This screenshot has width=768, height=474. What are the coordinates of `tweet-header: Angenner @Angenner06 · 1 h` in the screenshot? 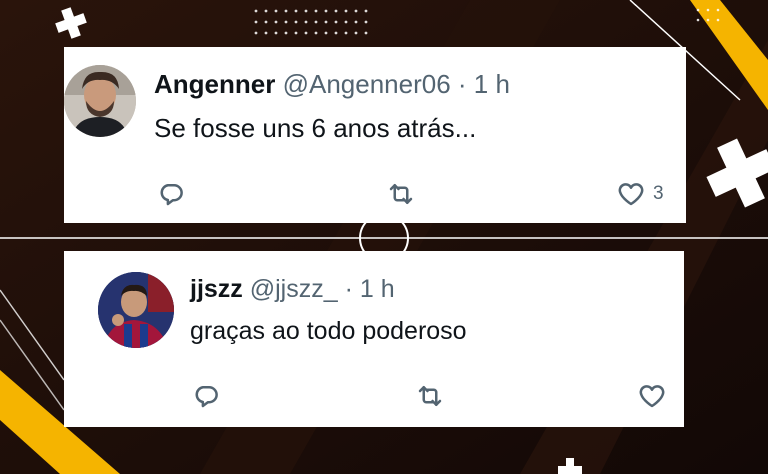 It's located at (332, 84).